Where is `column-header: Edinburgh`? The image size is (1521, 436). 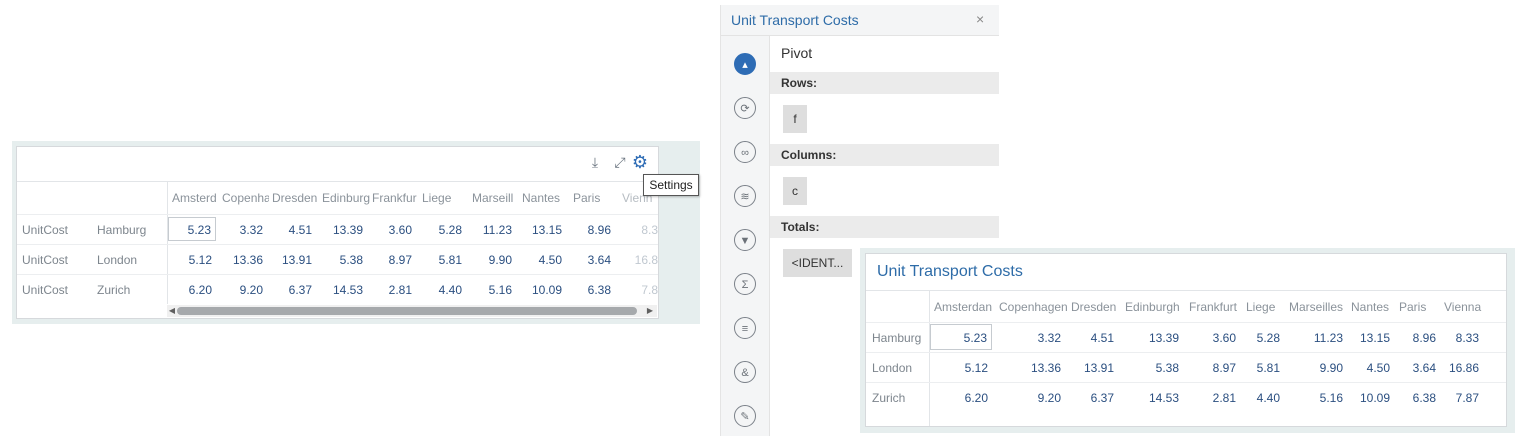
column-header: Edinburgh is located at coordinates (1152, 307).